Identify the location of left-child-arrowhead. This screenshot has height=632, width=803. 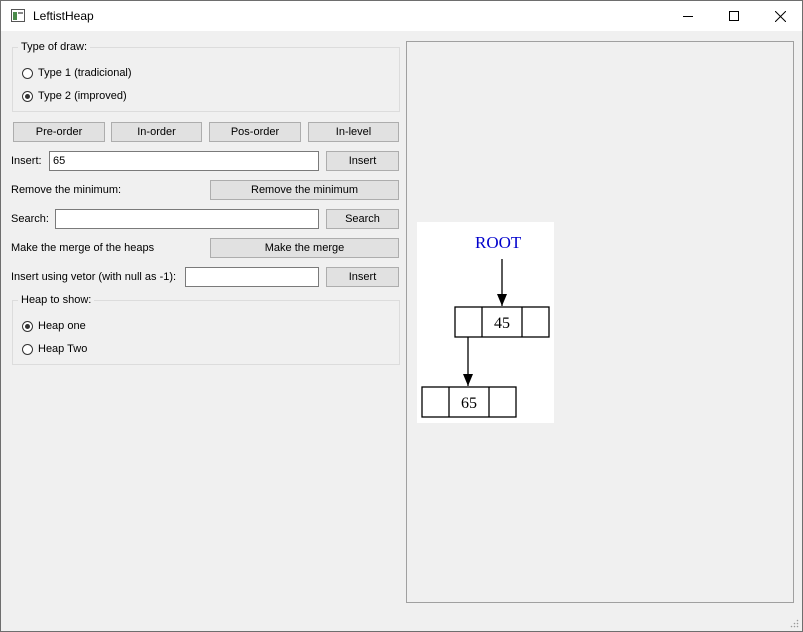
(468, 380).